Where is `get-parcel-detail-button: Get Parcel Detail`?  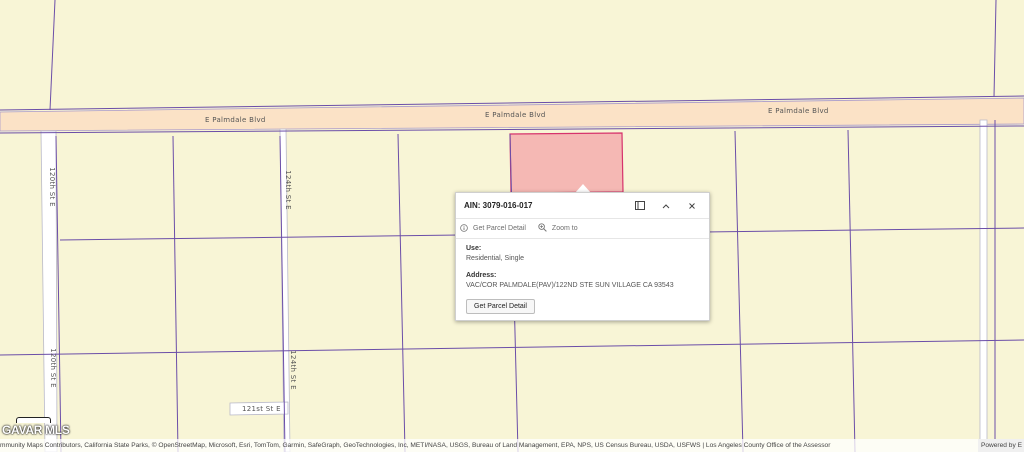 get-parcel-detail-button: Get Parcel Detail is located at coordinates (500, 306).